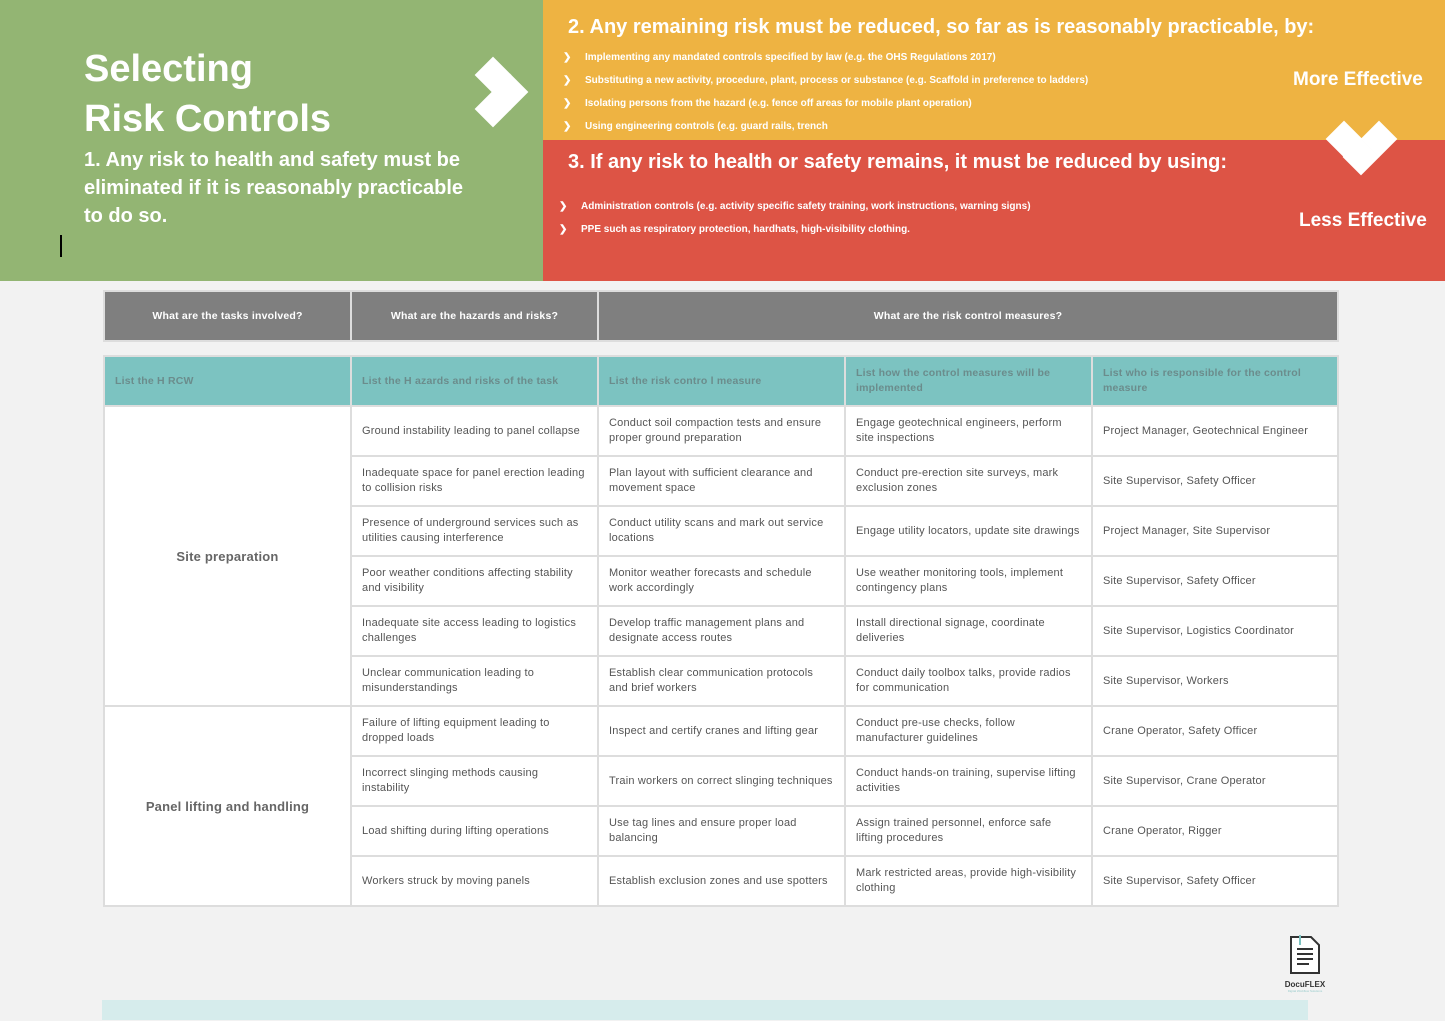 This screenshot has height=1021, width=1445. What do you see at coordinates (1215, 831) in the screenshot?
I see `responsible-cell: Crane Operator, Rigger` at bounding box center [1215, 831].